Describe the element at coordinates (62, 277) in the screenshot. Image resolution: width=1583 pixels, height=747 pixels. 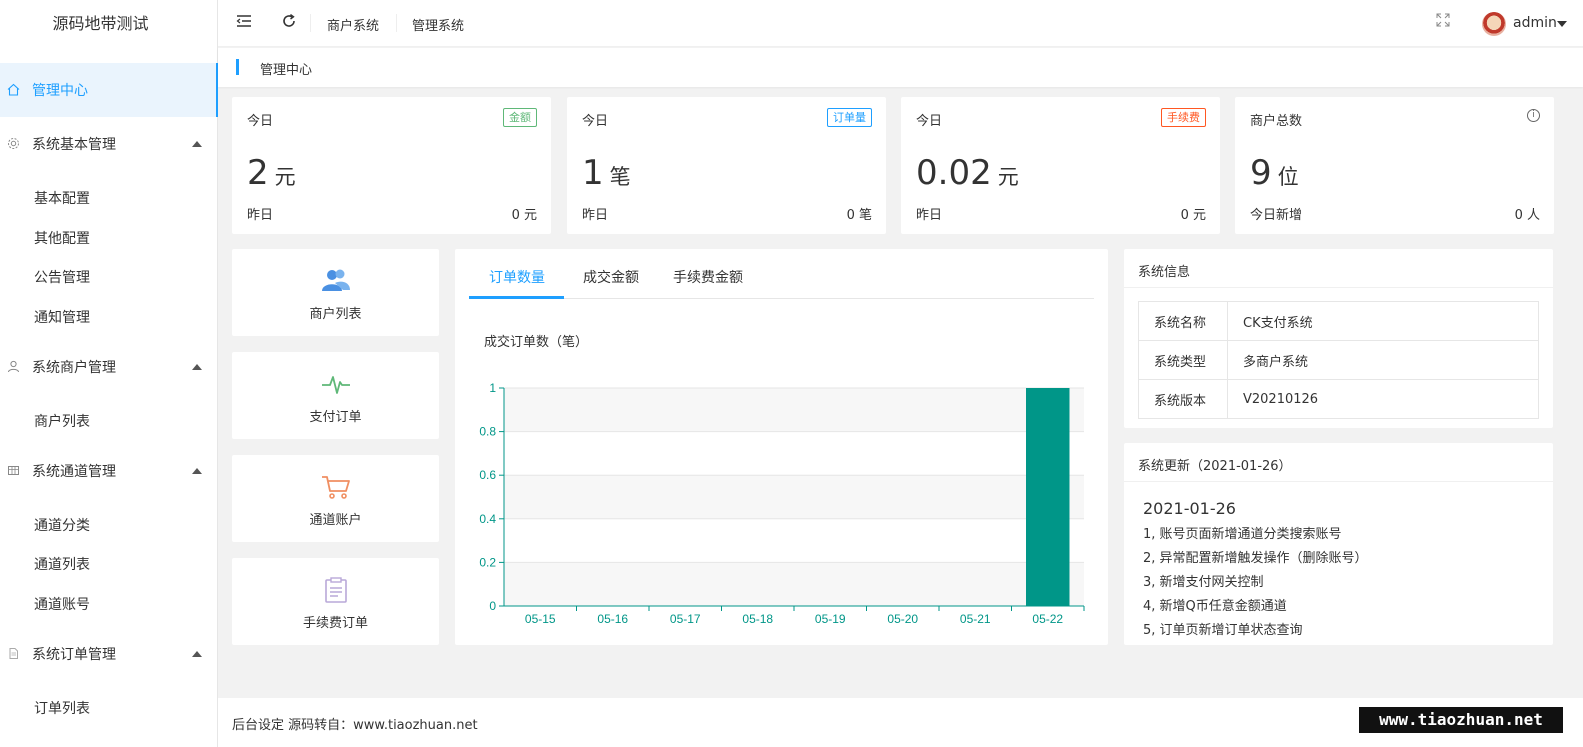
I see `sidebar-item-notice: 公告管理` at that location.